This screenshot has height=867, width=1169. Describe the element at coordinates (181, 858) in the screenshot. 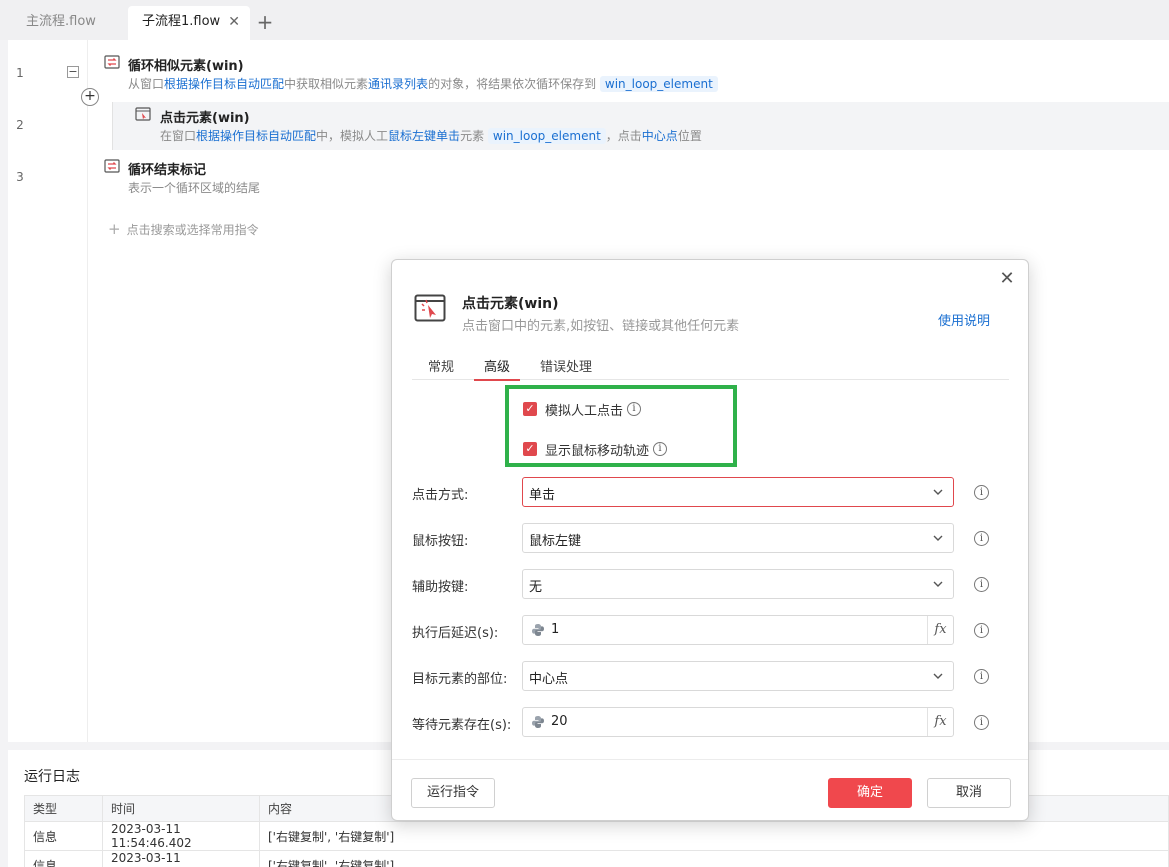

I see `log-cell-time: 2023-03-11 11:54:48.260` at that location.